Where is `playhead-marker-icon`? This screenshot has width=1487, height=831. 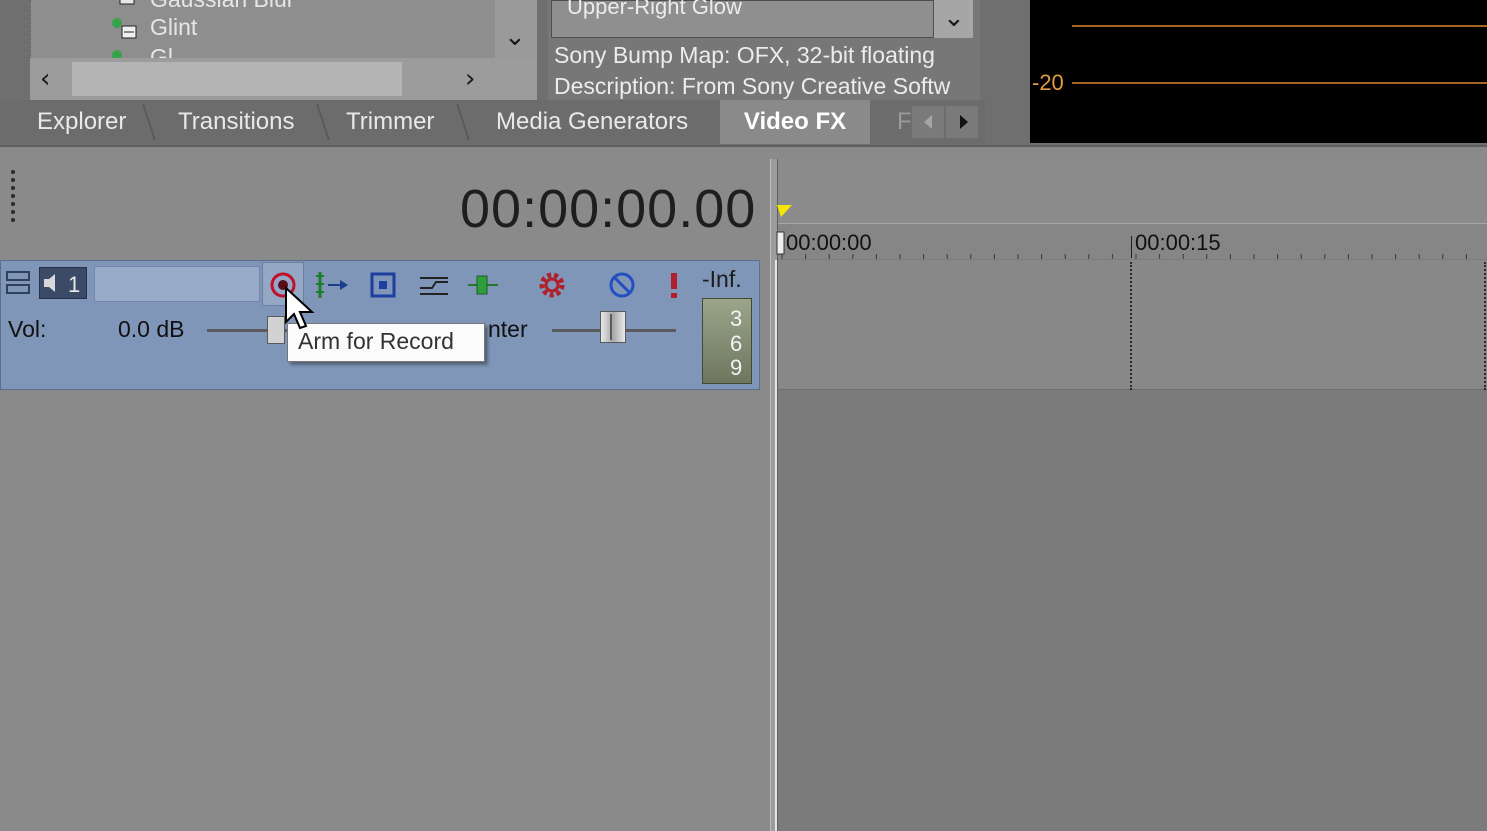
playhead-marker-icon is located at coordinates (785, 211).